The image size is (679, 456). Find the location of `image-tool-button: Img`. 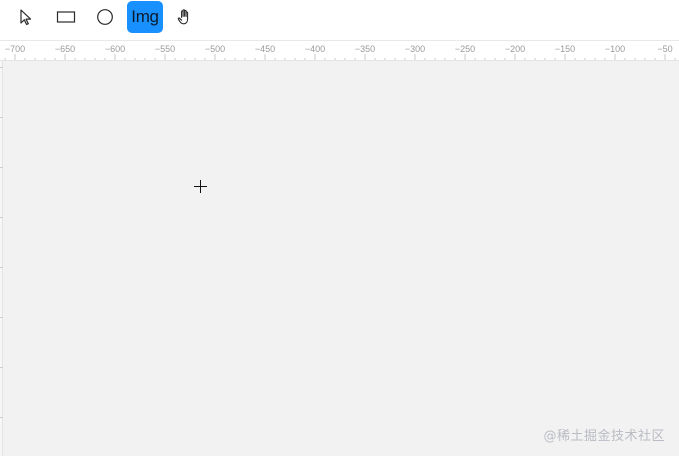

image-tool-button: Img is located at coordinates (145, 17).